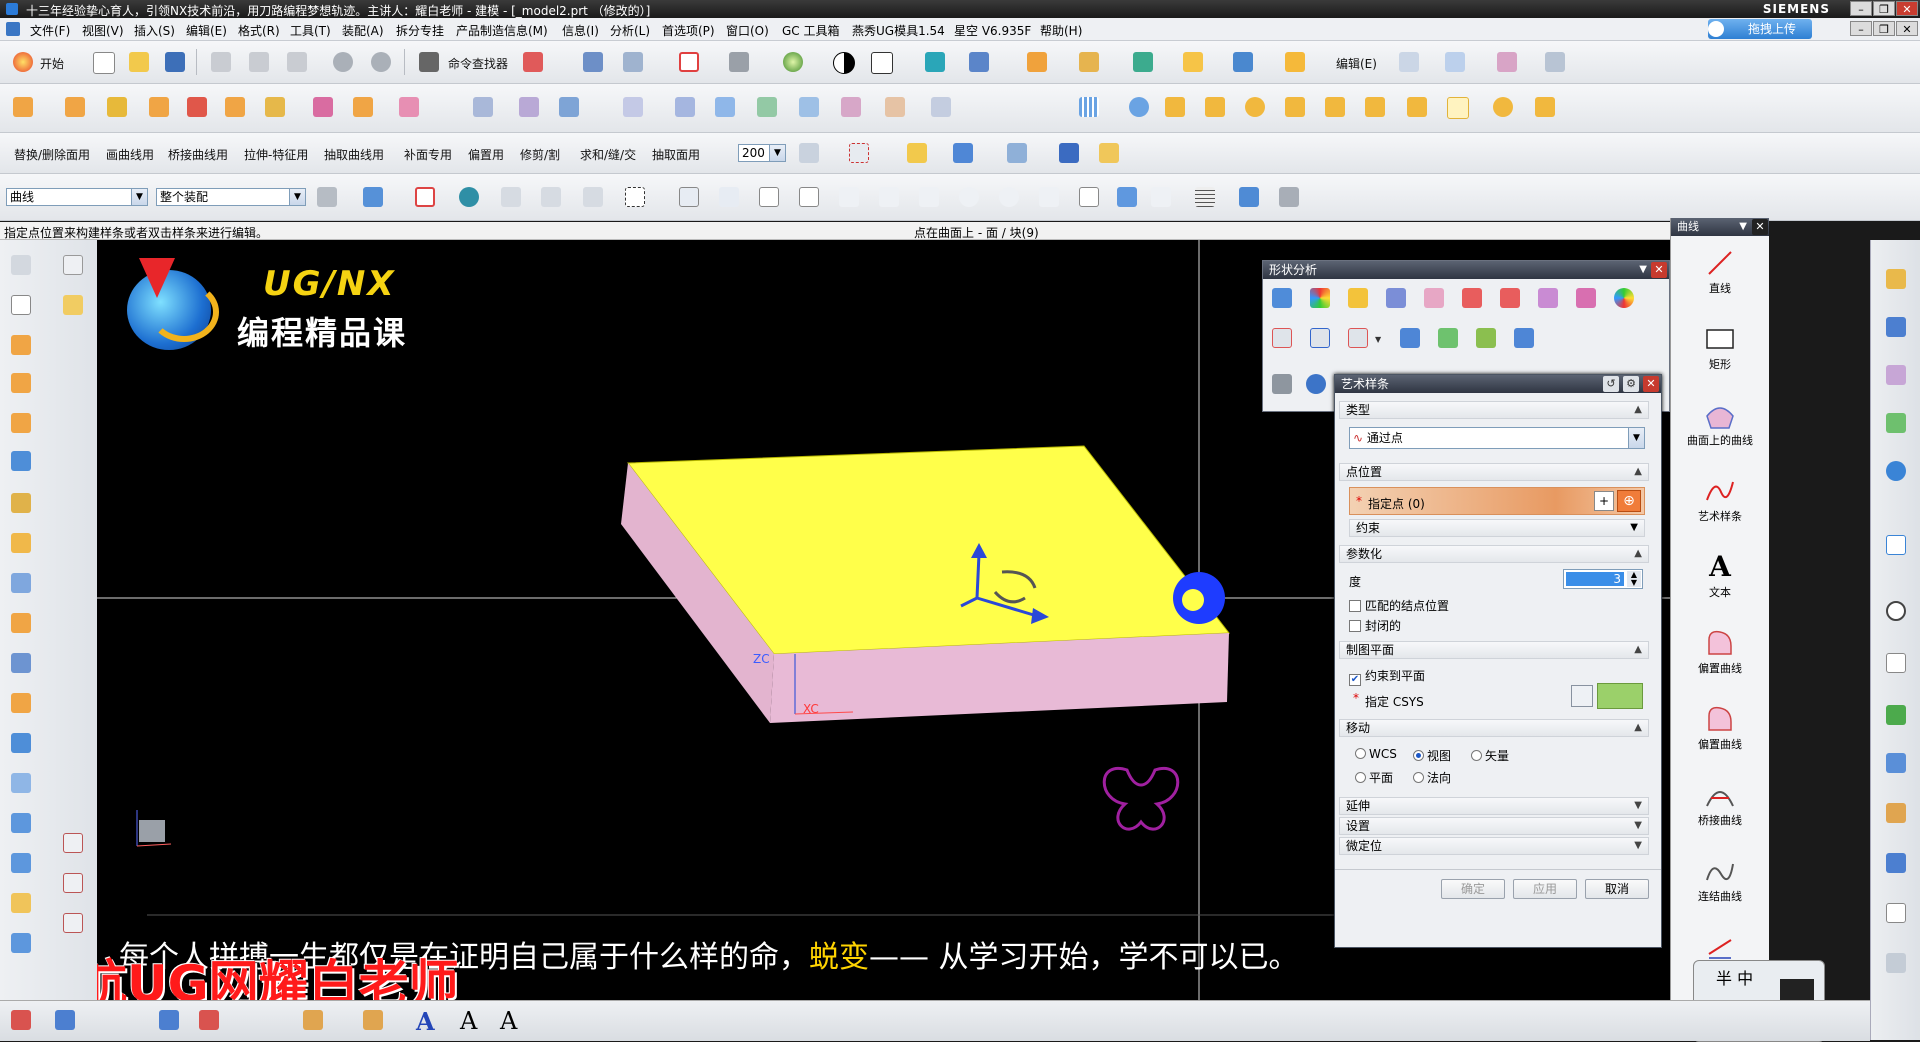 The image size is (1920, 1042). I want to click on cut-icon, so click(221, 62).